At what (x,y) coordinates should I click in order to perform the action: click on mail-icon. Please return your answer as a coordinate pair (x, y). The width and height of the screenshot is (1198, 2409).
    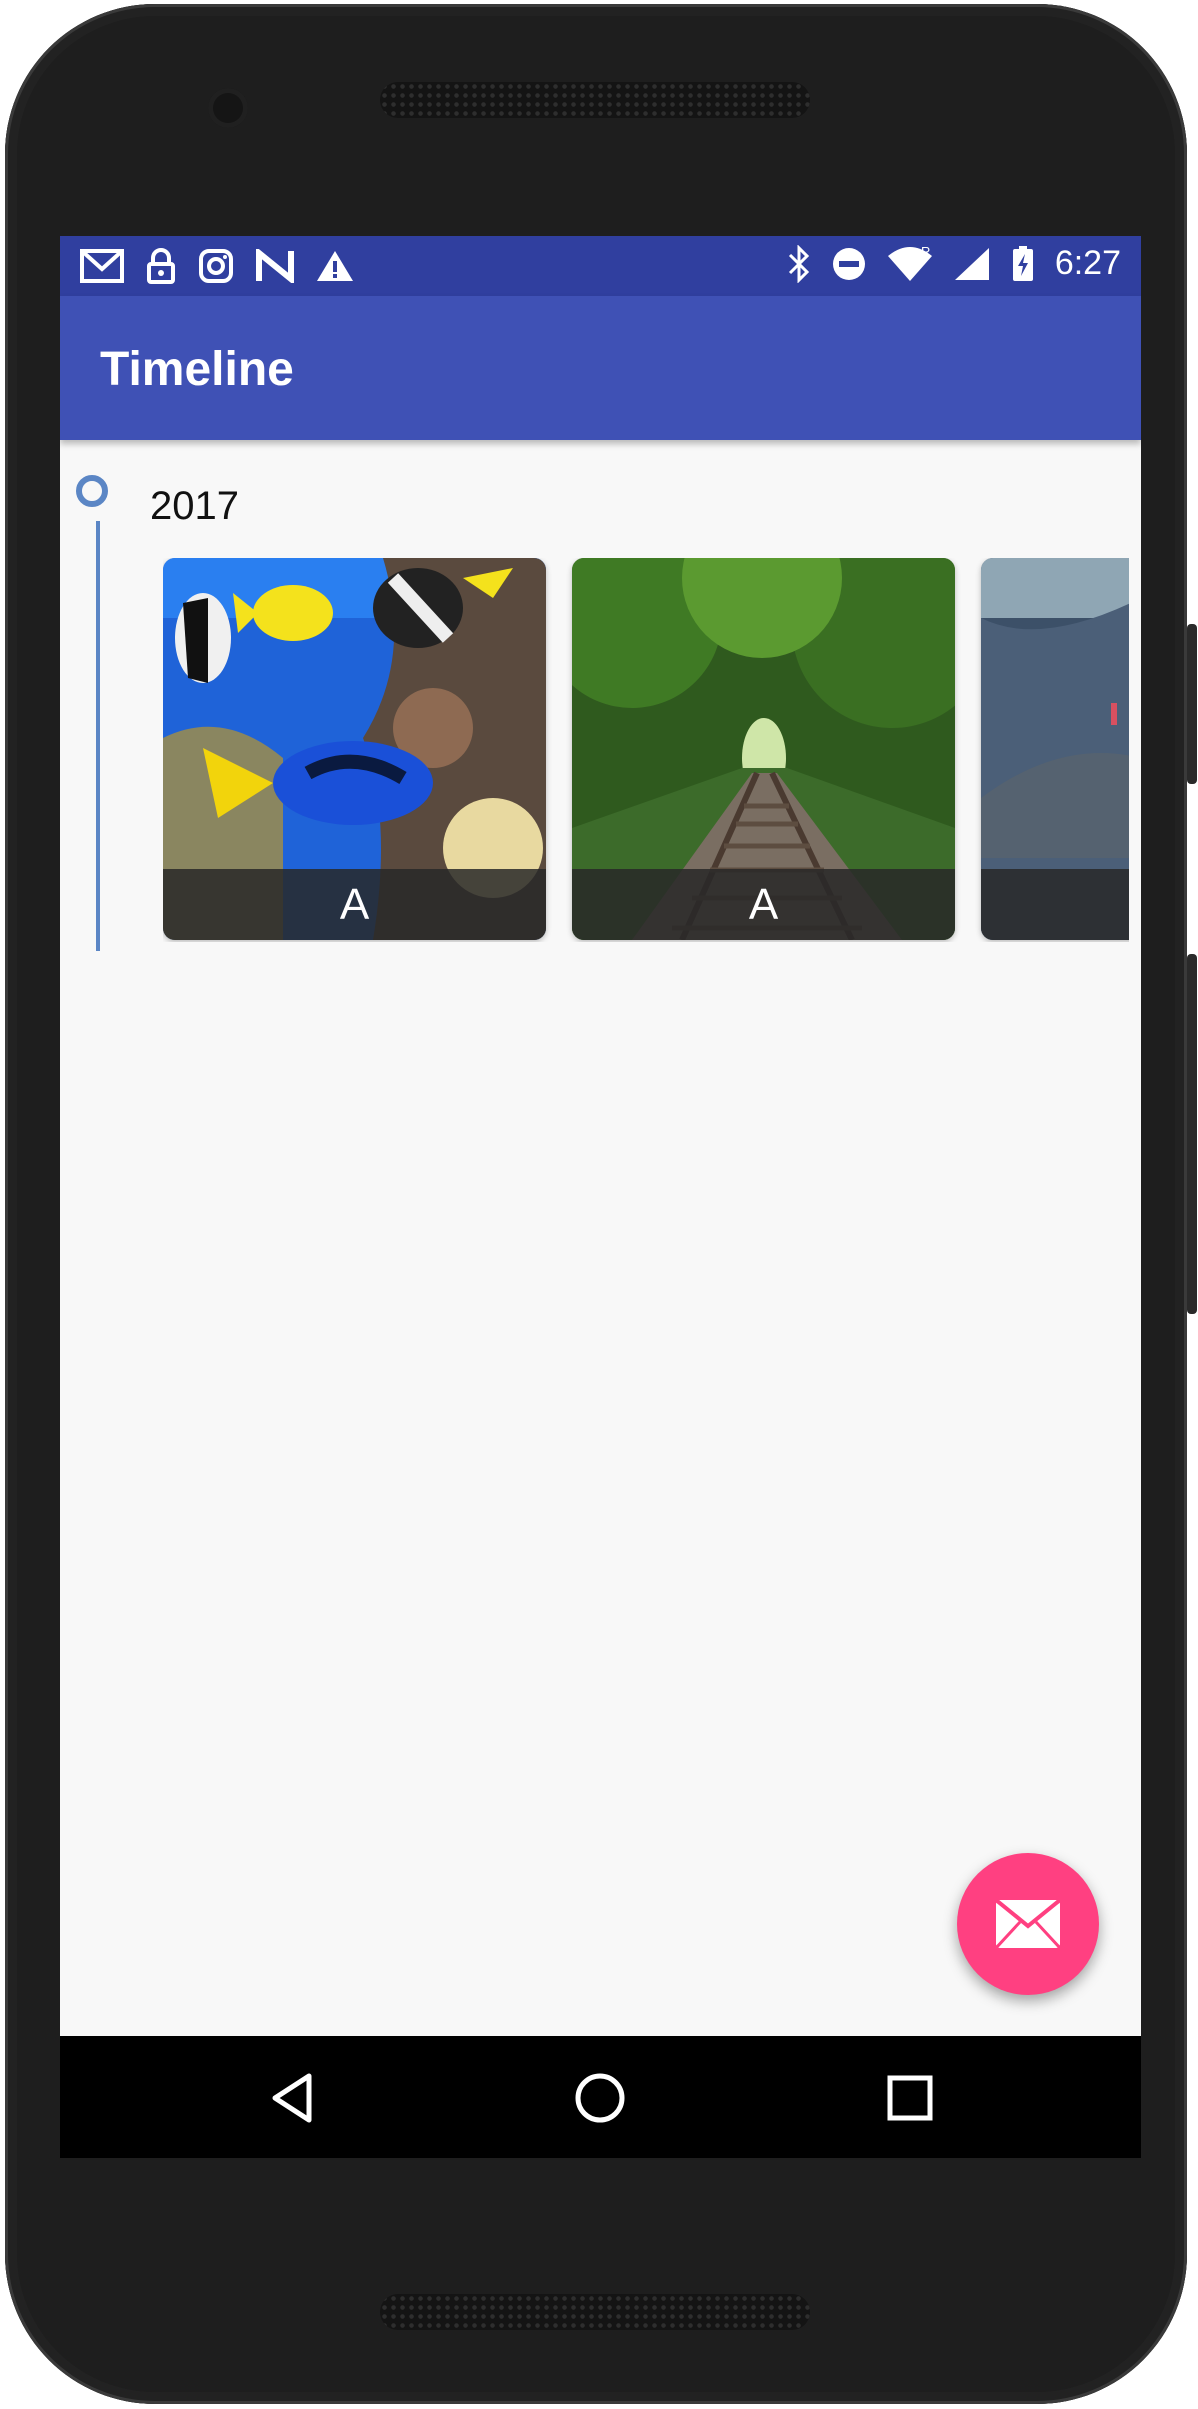
    Looking at the image, I should click on (1028, 1924).